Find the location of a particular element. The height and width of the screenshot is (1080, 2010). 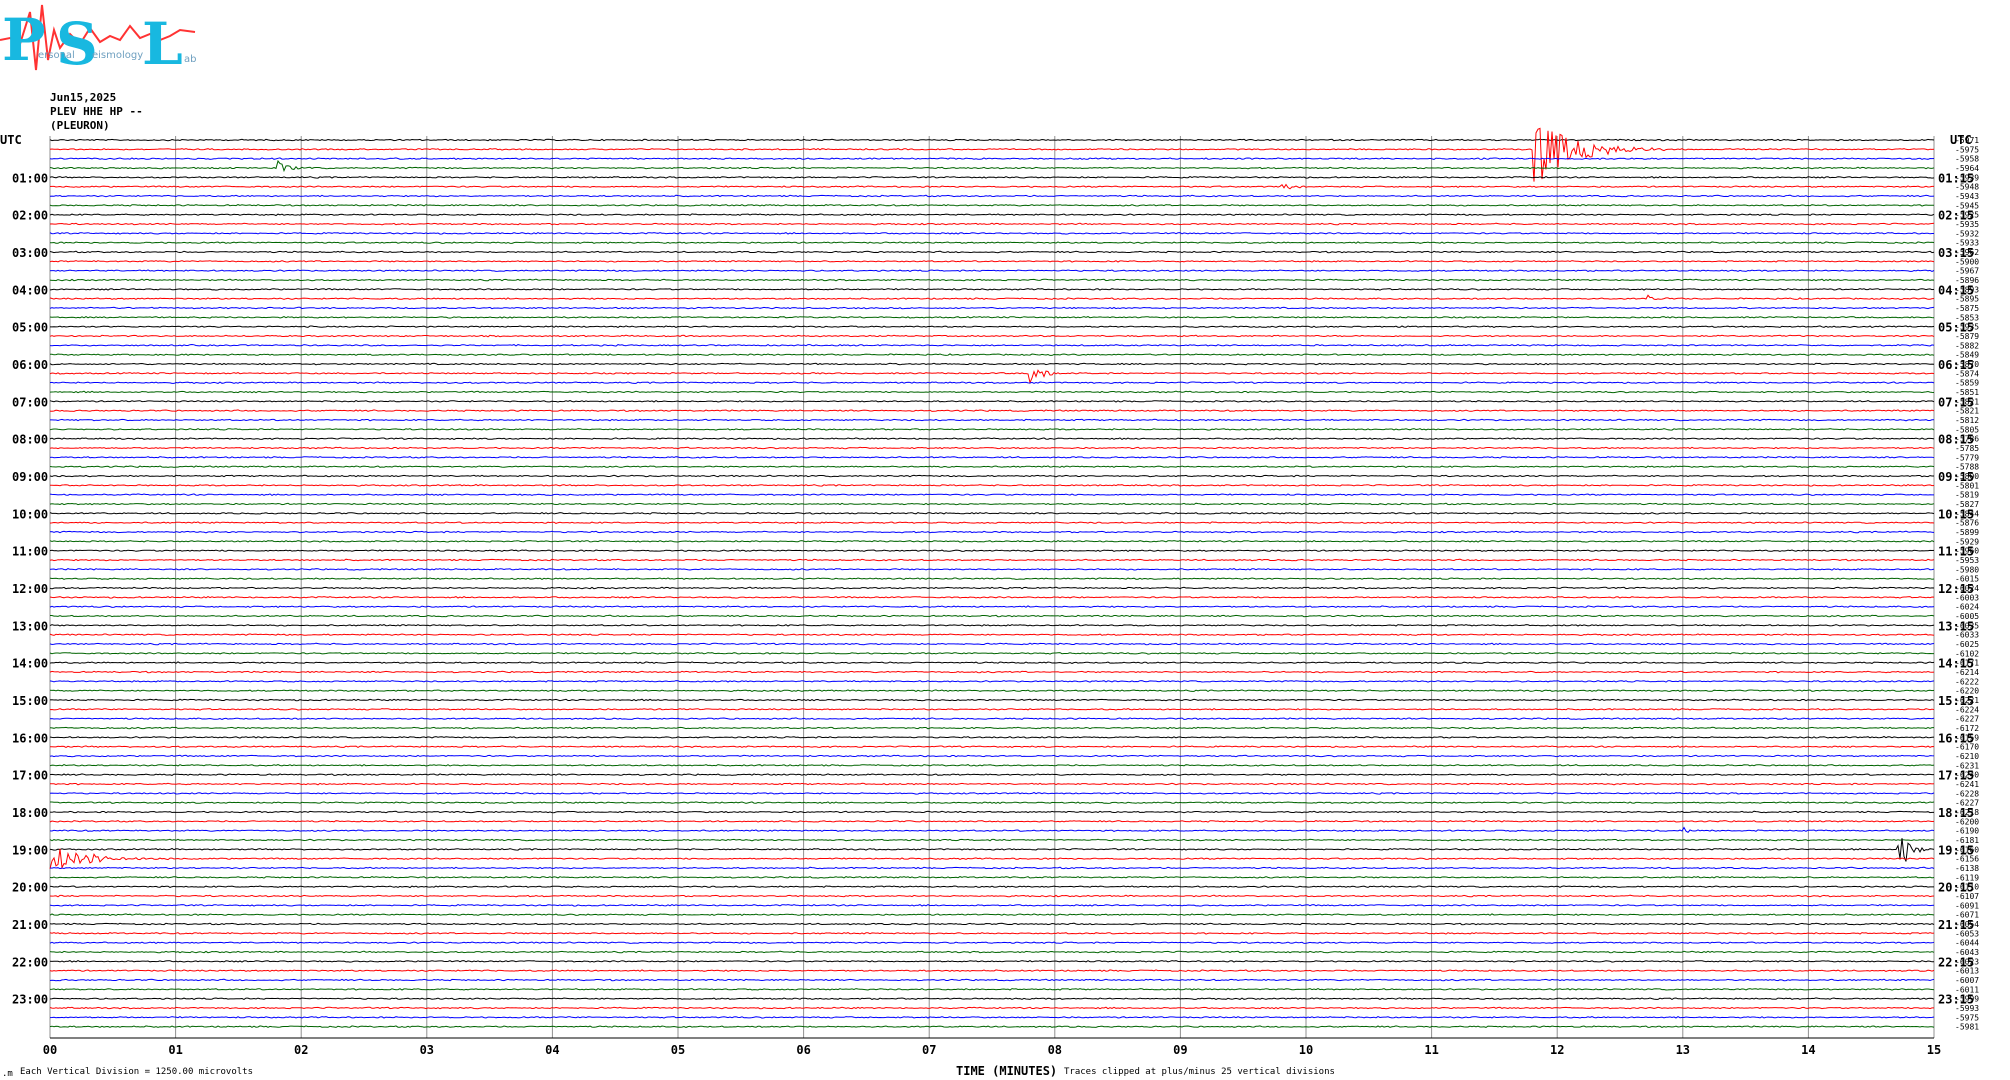

left-hour-label: 16:00 is located at coordinates (30, 738).